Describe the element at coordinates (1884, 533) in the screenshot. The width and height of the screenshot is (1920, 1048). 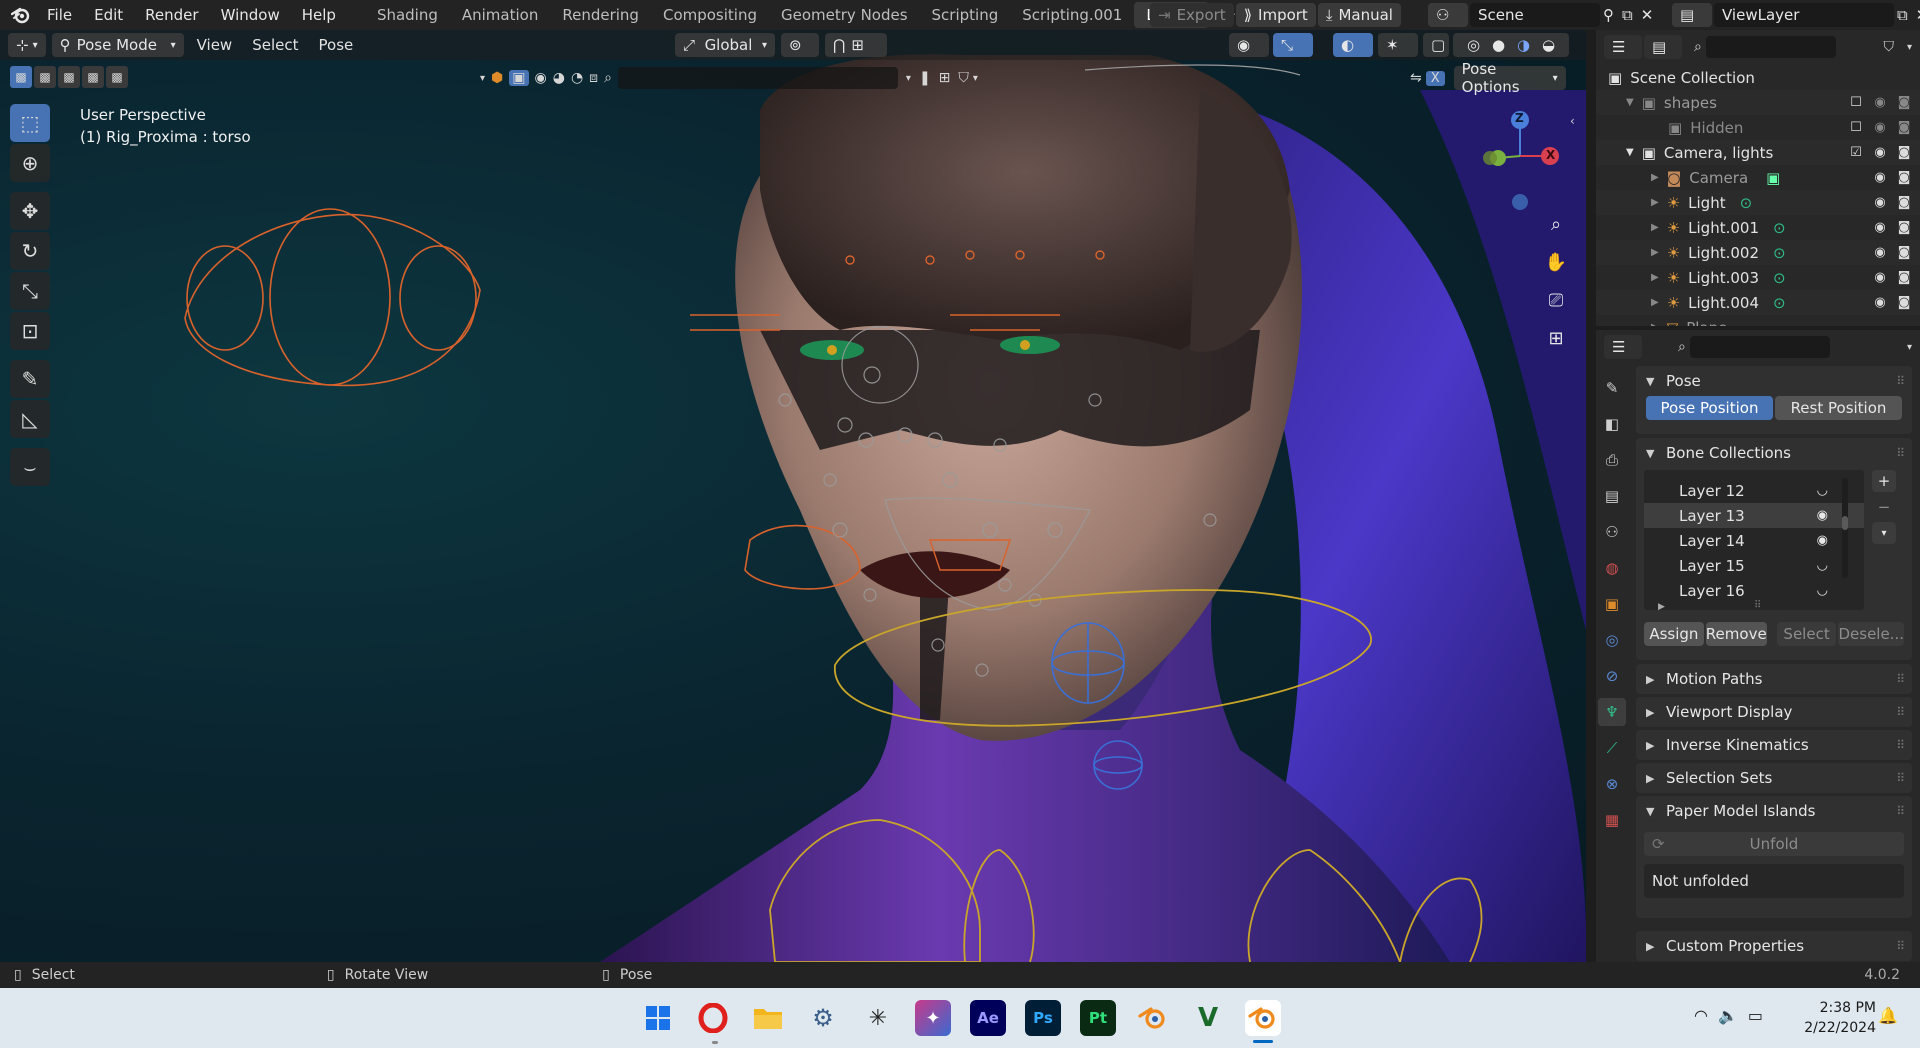
I see `collection-menu-chevron-icon: ▾` at that location.